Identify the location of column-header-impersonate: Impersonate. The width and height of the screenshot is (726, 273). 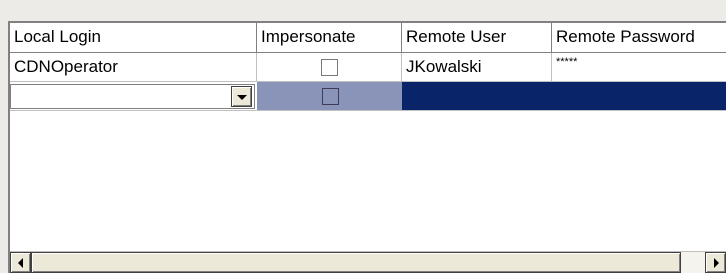
(329, 38).